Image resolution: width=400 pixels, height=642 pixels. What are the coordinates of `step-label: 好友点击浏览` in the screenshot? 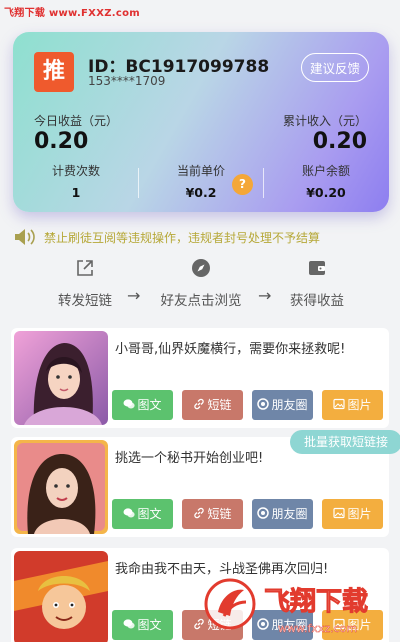 It's located at (201, 301).